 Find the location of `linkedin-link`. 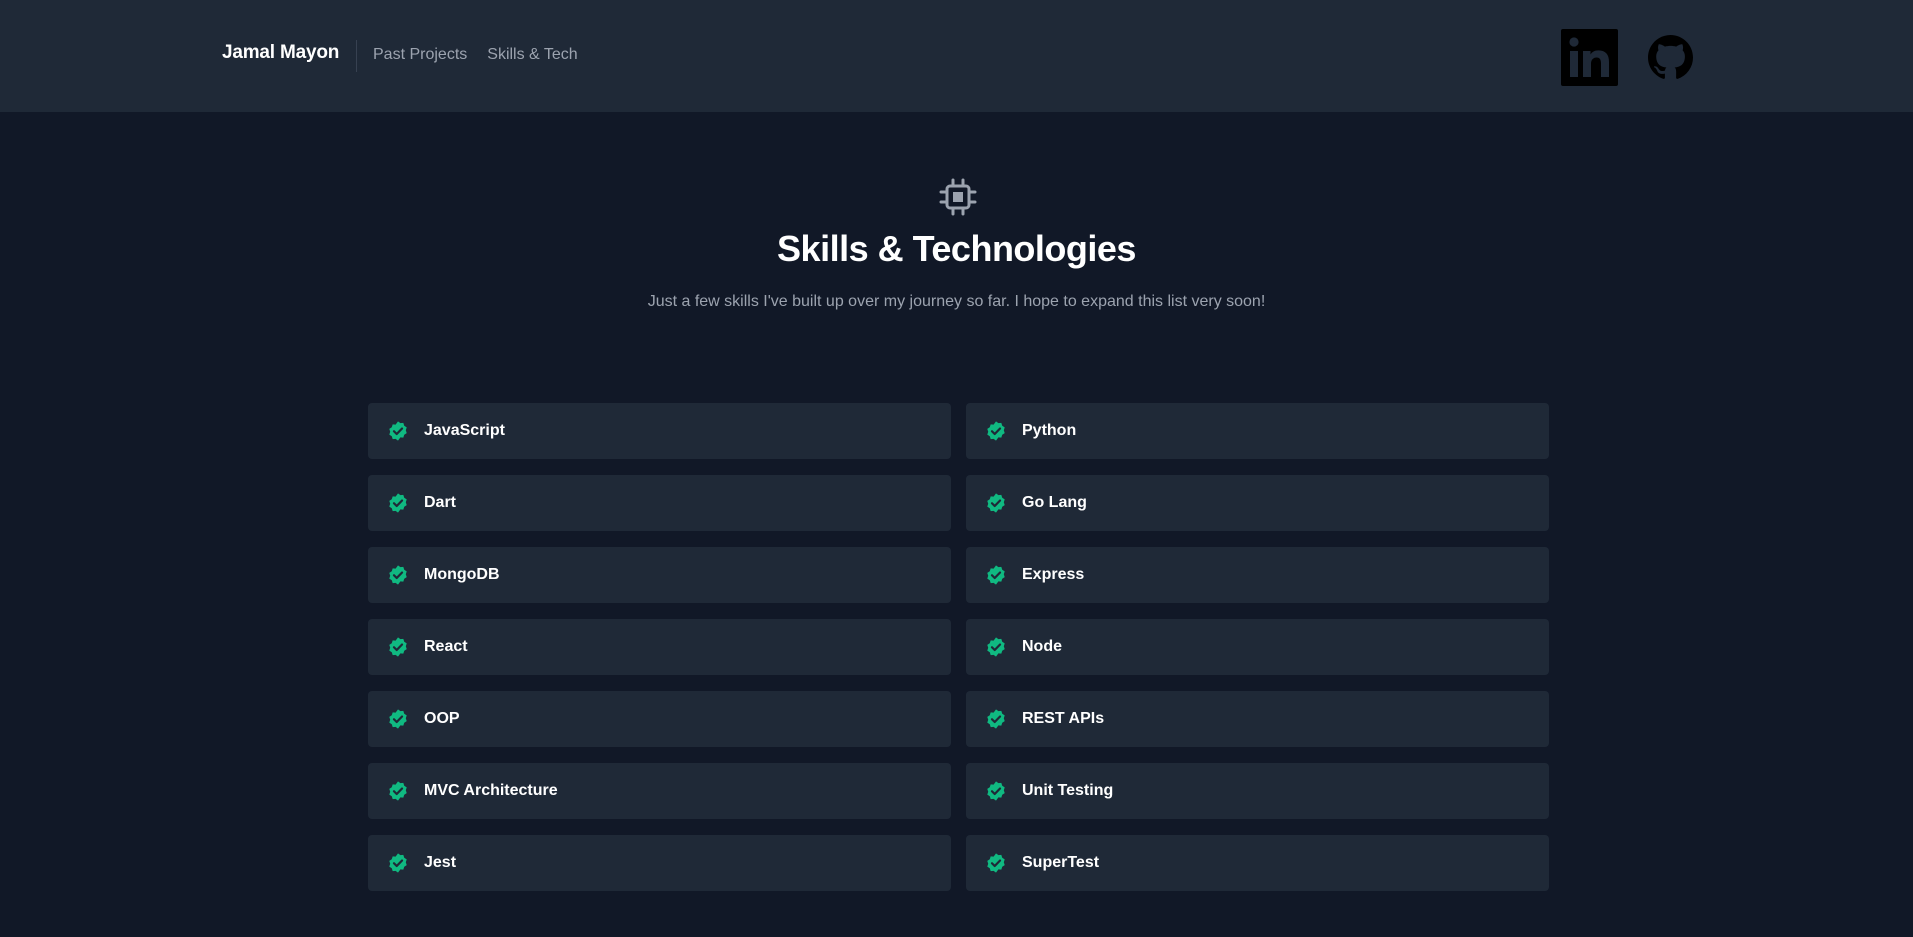

linkedin-link is located at coordinates (1589, 57).